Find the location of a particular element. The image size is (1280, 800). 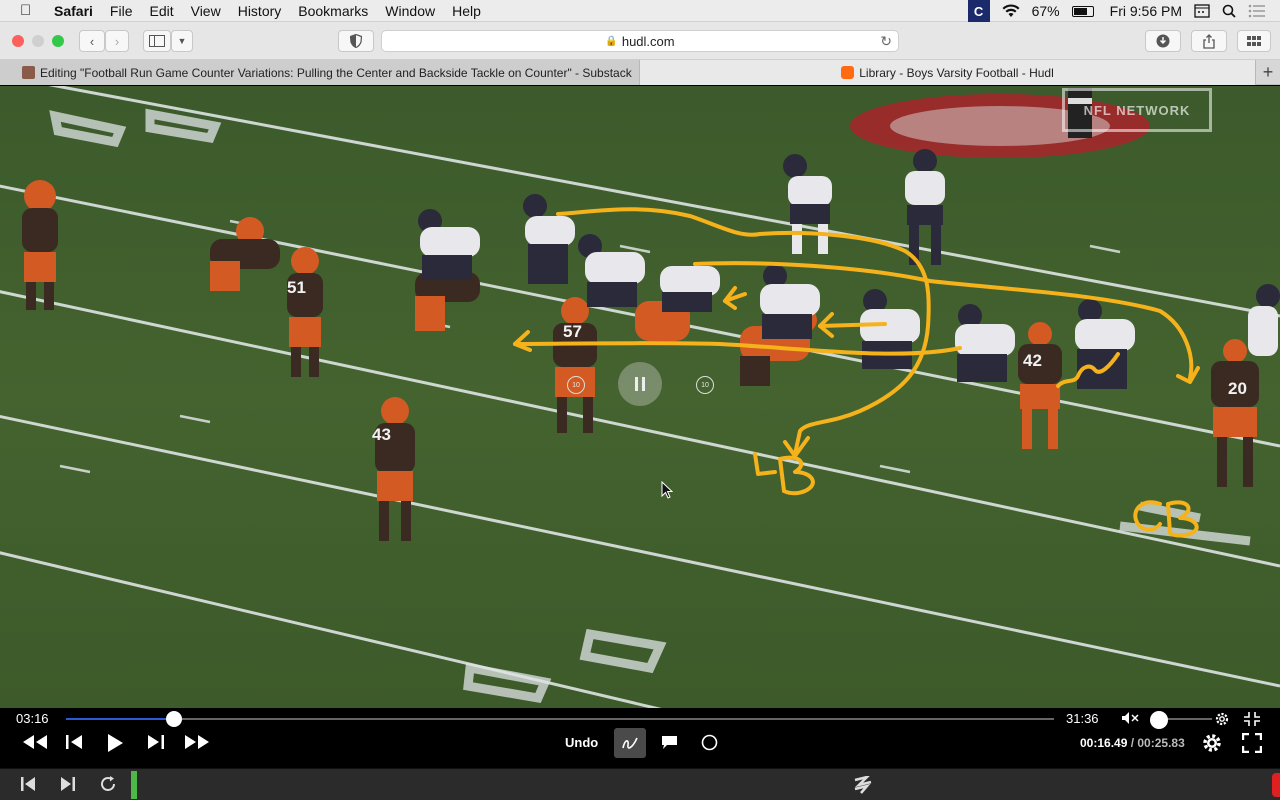

status-area: C 67% Fri 9:56 PM is located at coordinates (1118, 11).